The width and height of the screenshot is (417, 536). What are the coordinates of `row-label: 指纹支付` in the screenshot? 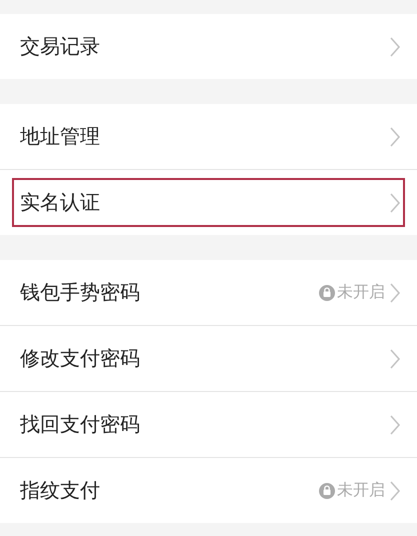 It's located at (60, 490).